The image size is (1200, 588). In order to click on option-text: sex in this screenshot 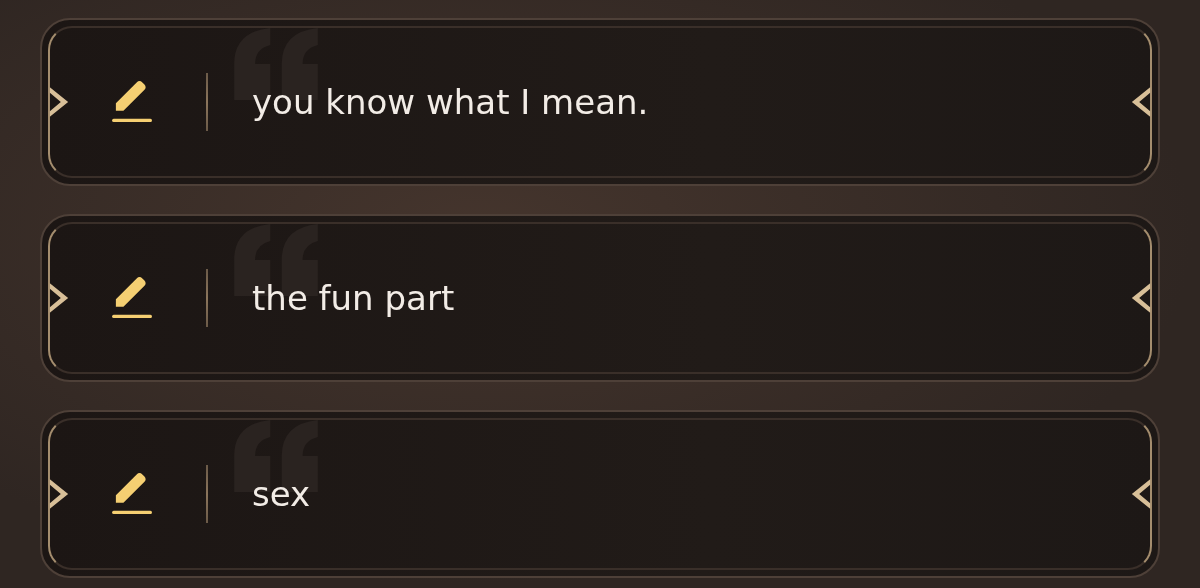, I will do `click(281, 494)`.